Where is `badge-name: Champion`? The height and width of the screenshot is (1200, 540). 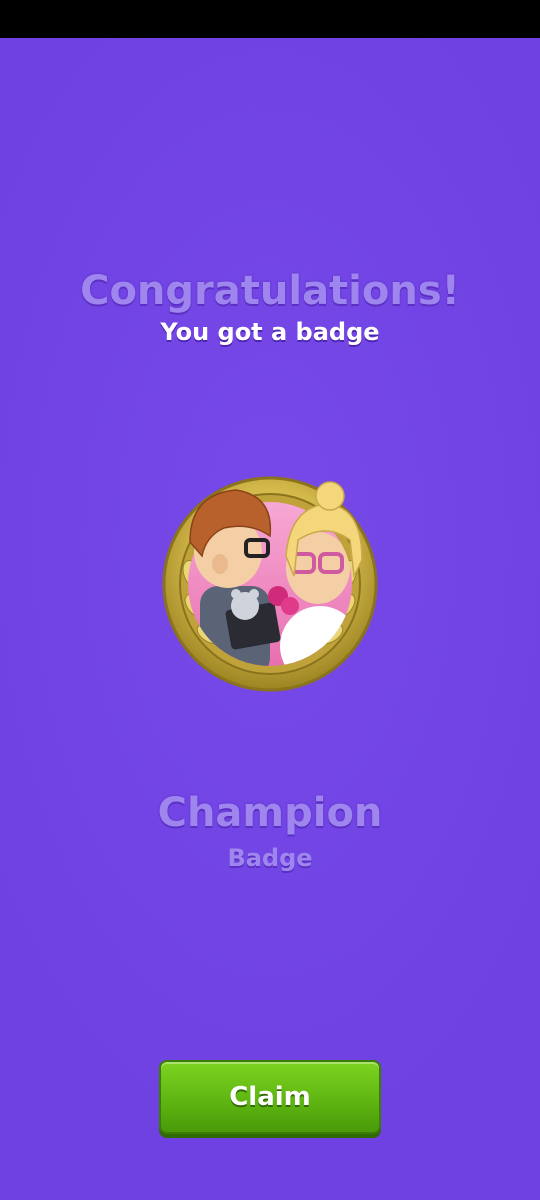
badge-name: Champion is located at coordinates (270, 813).